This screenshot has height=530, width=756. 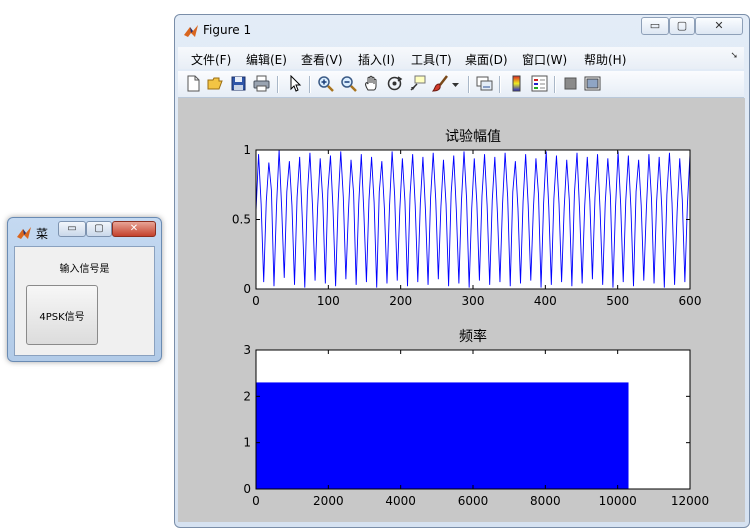 What do you see at coordinates (266, 59) in the screenshot?
I see `menu-edit: 编辑(E)` at bounding box center [266, 59].